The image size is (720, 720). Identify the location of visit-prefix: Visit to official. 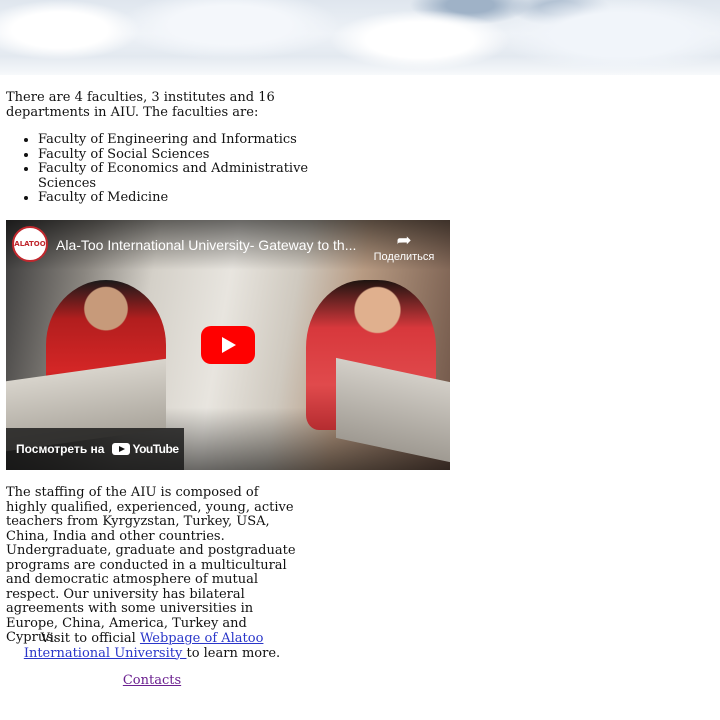
(90, 638).